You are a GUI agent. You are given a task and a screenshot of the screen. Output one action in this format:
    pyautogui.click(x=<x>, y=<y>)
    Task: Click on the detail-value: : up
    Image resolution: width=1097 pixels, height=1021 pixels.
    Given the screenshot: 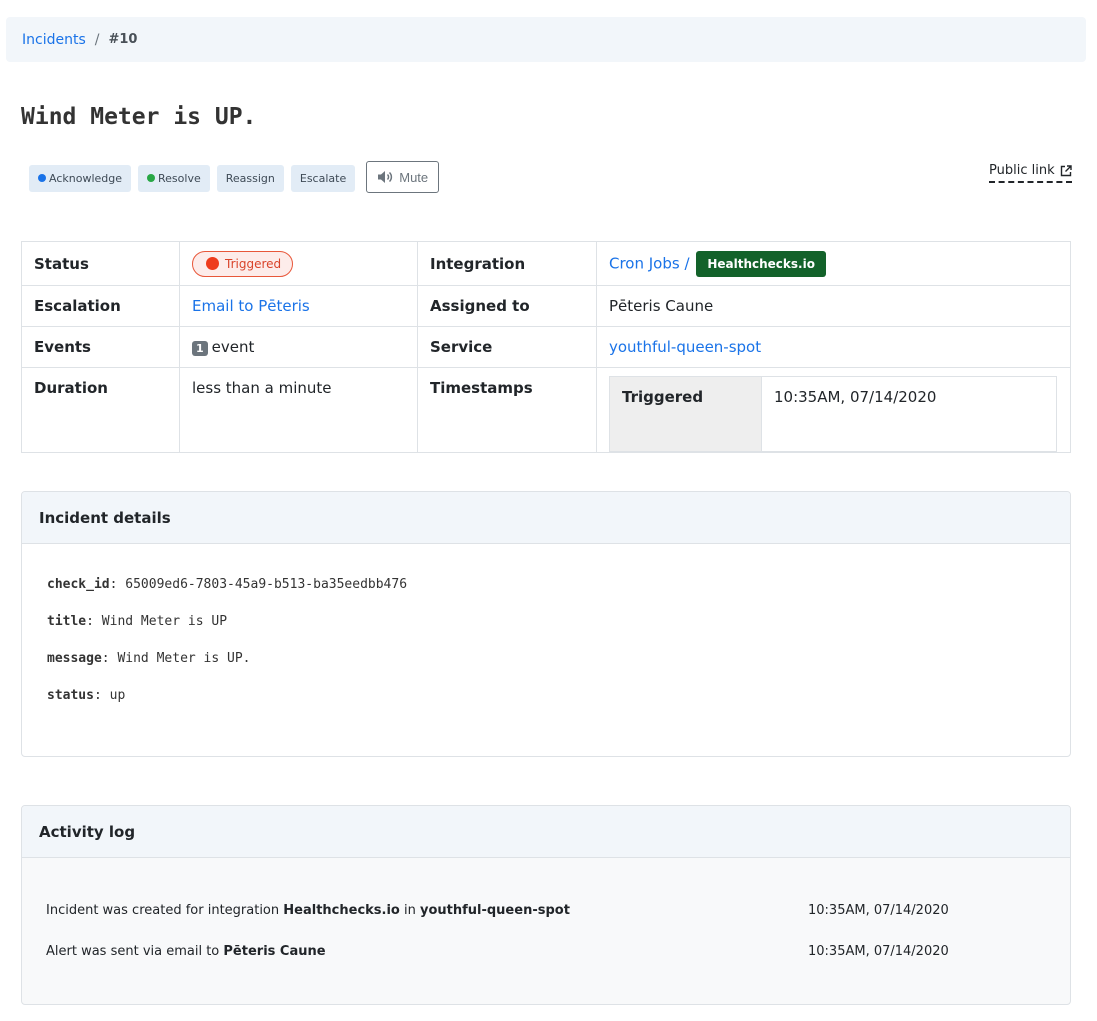 What is the action you would take?
    pyautogui.click(x=109, y=695)
    